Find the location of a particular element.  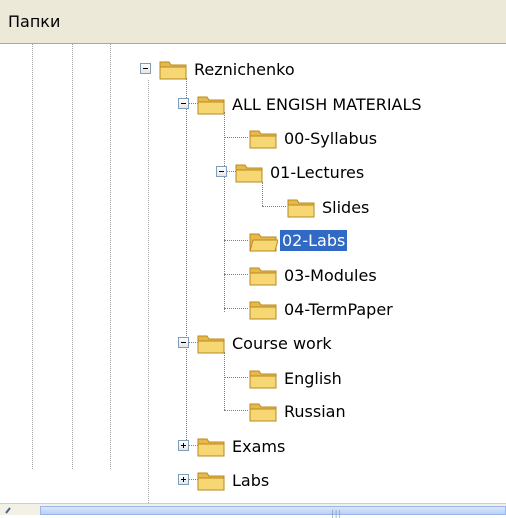

tree-node-label: 00-Syllabus is located at coordinates (330, 138).